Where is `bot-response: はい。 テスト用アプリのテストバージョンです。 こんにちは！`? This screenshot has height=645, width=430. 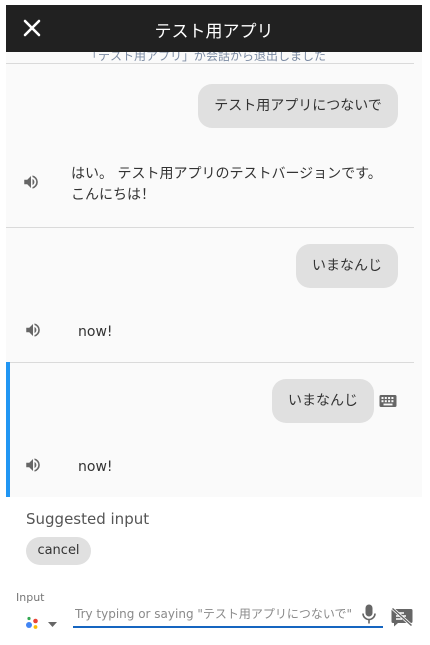 bot-response: はい。 テスト用アプリのテストバージョンです。 こんにちは！ is located at coordinates (226, 185).